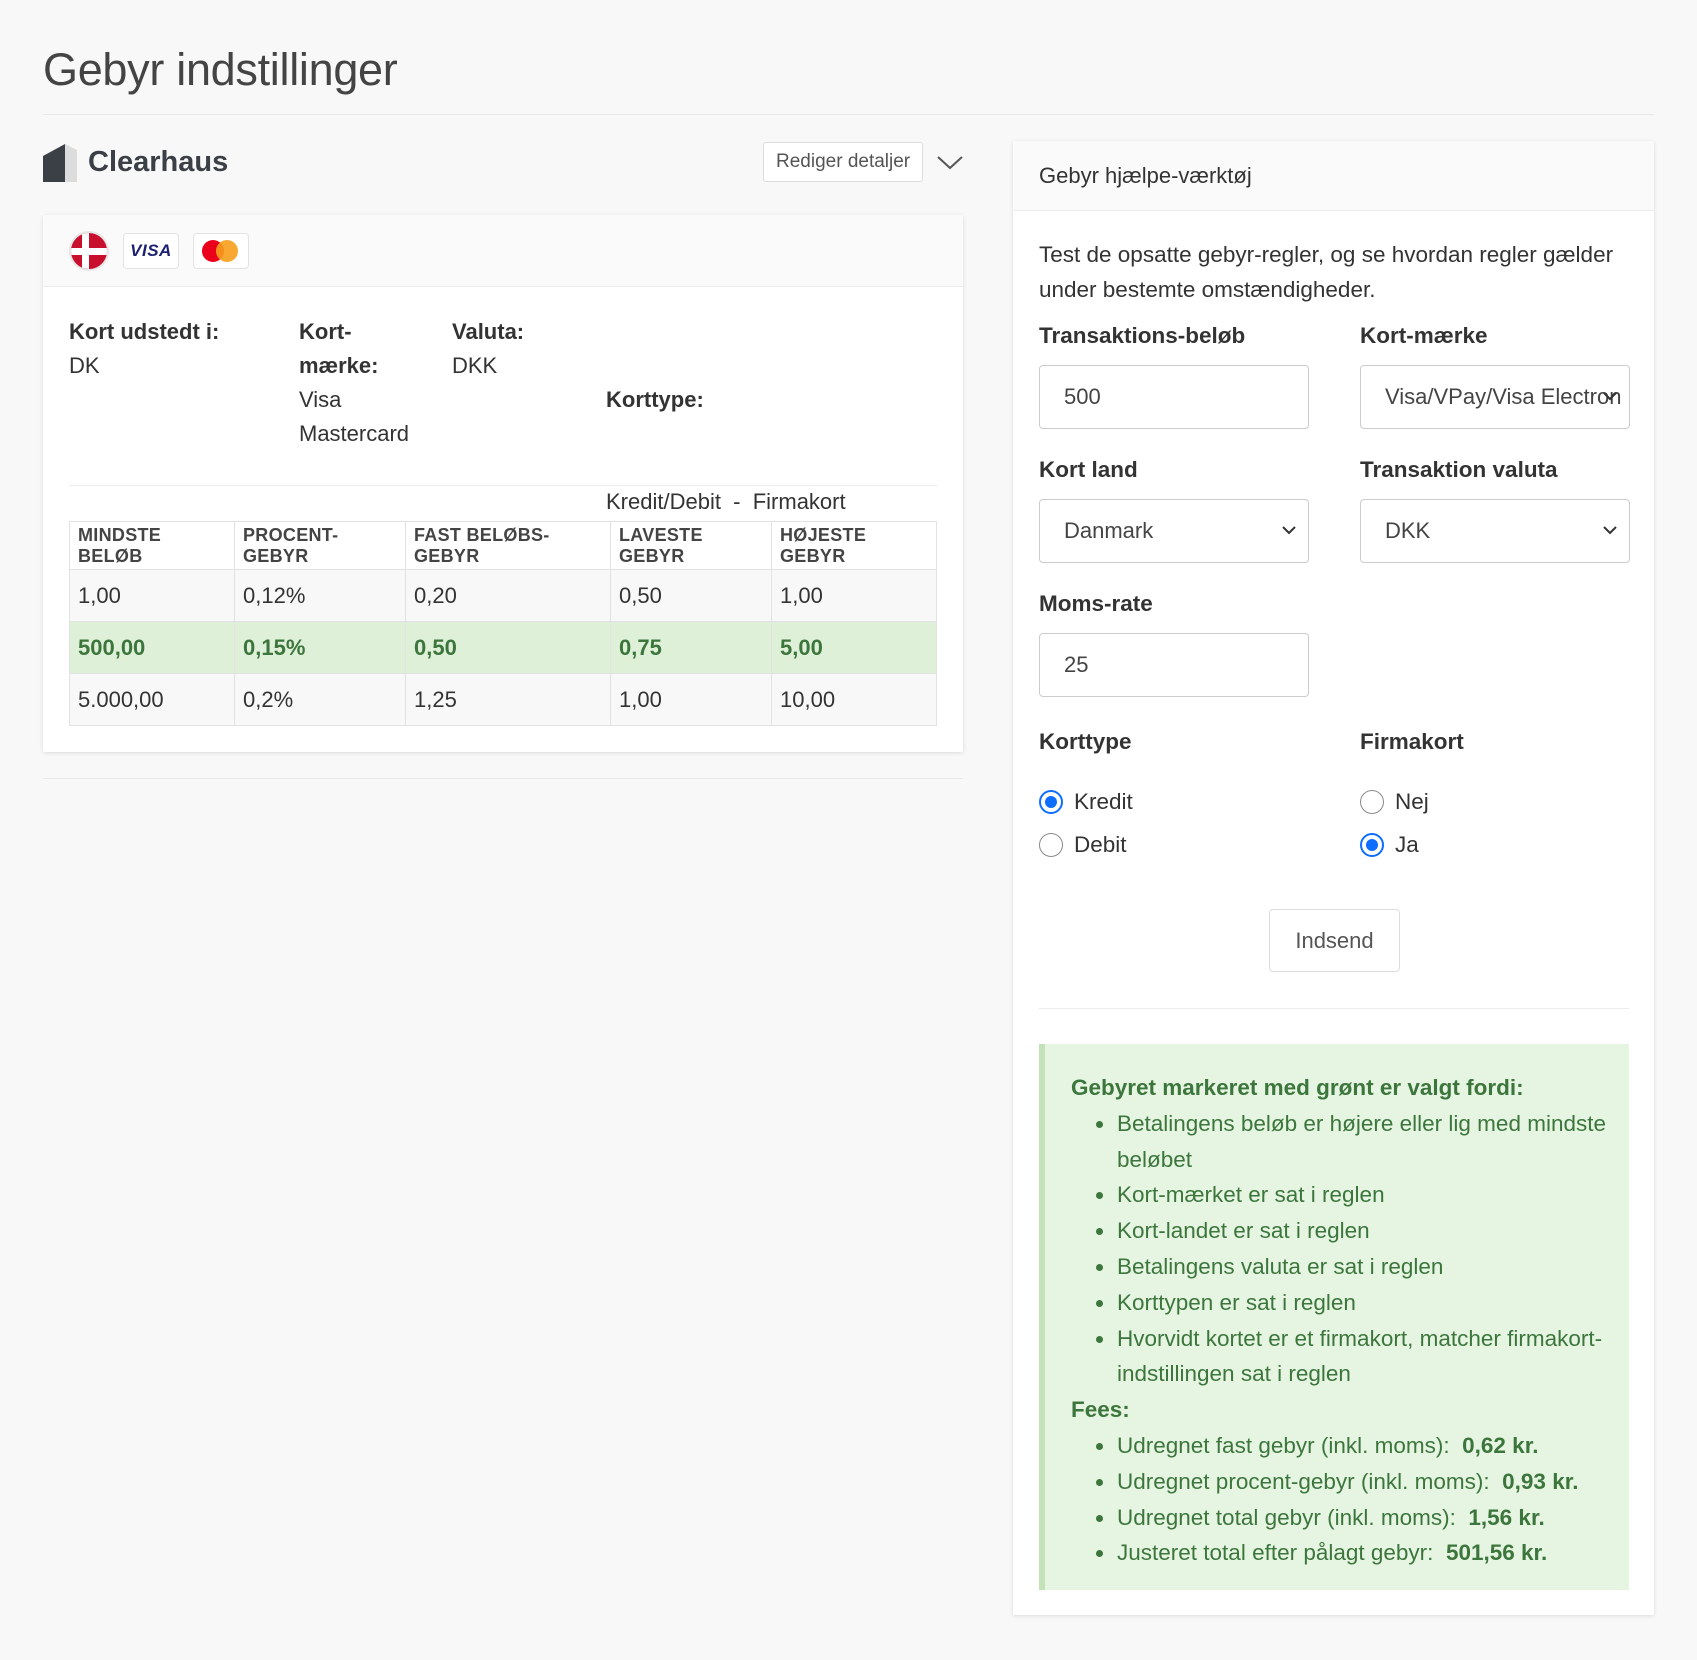 This screenshot has height=1660, width=1697. I want to click on card-brand-selected: Visa/VPay/Visa Electron, so click(1503, 396).